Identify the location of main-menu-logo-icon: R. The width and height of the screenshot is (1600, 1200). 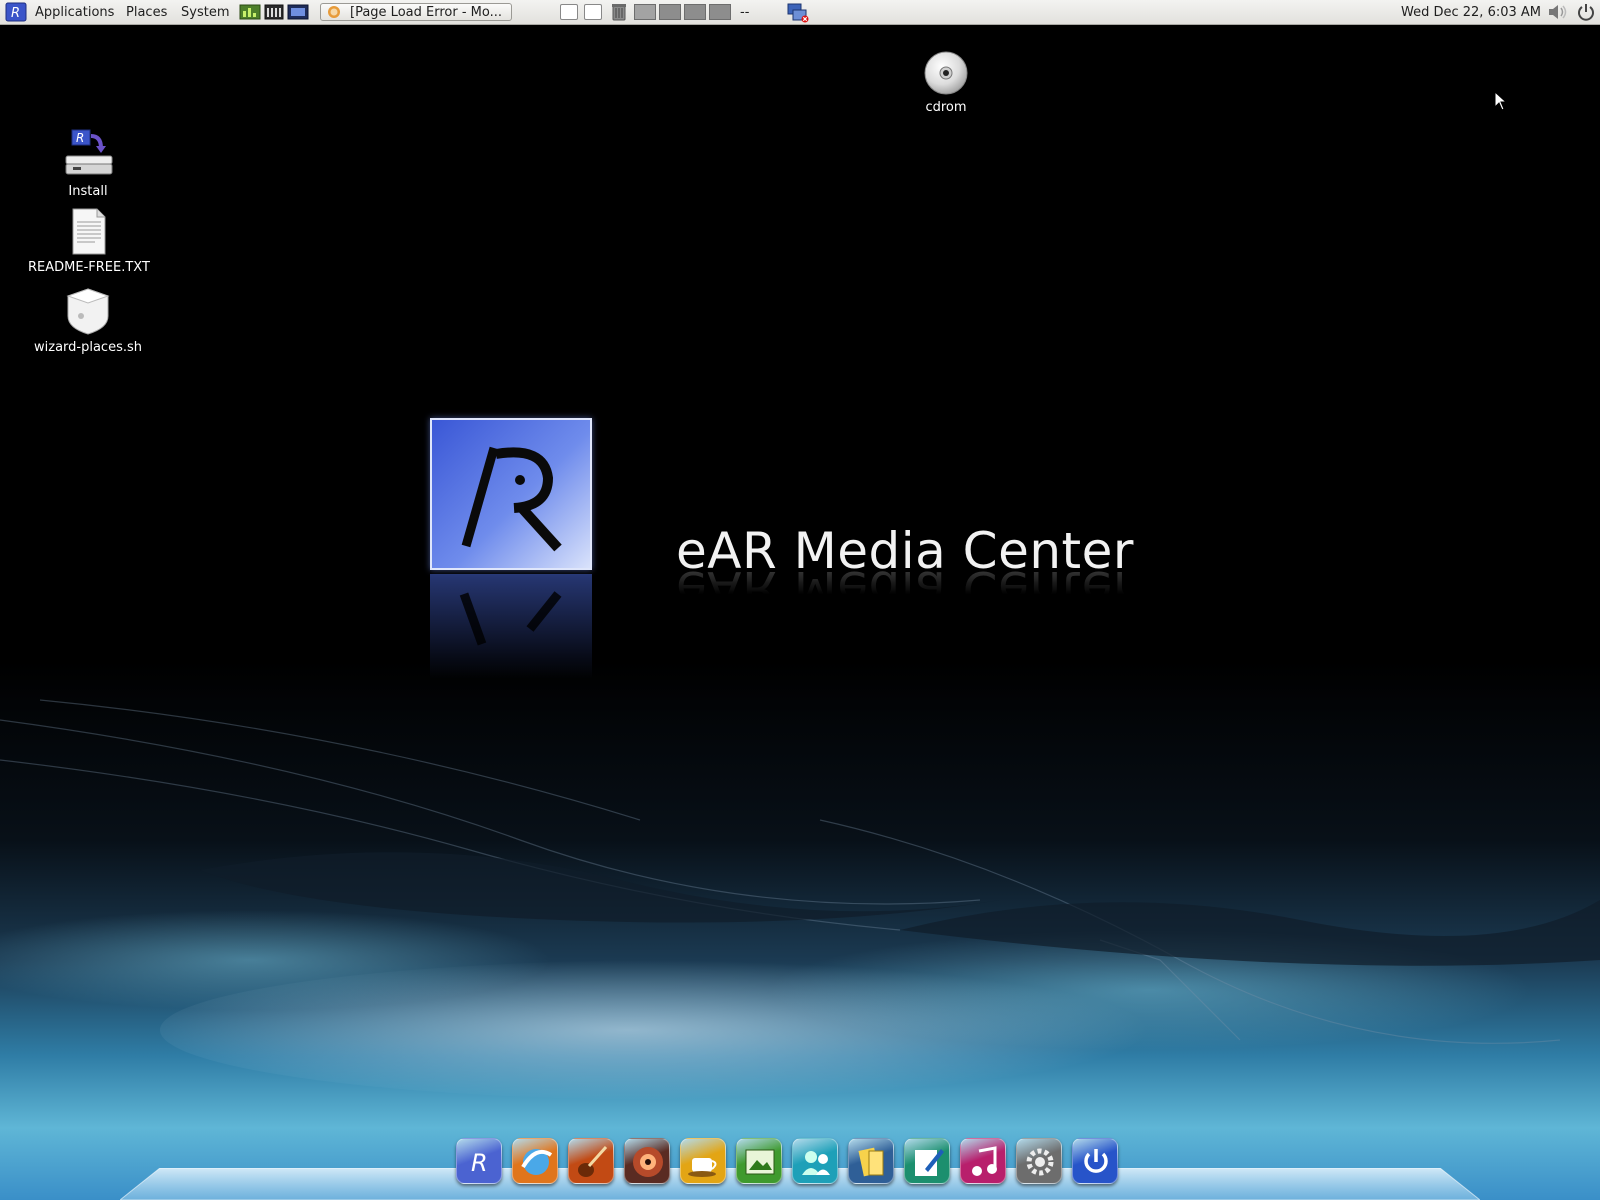
(16, 12).